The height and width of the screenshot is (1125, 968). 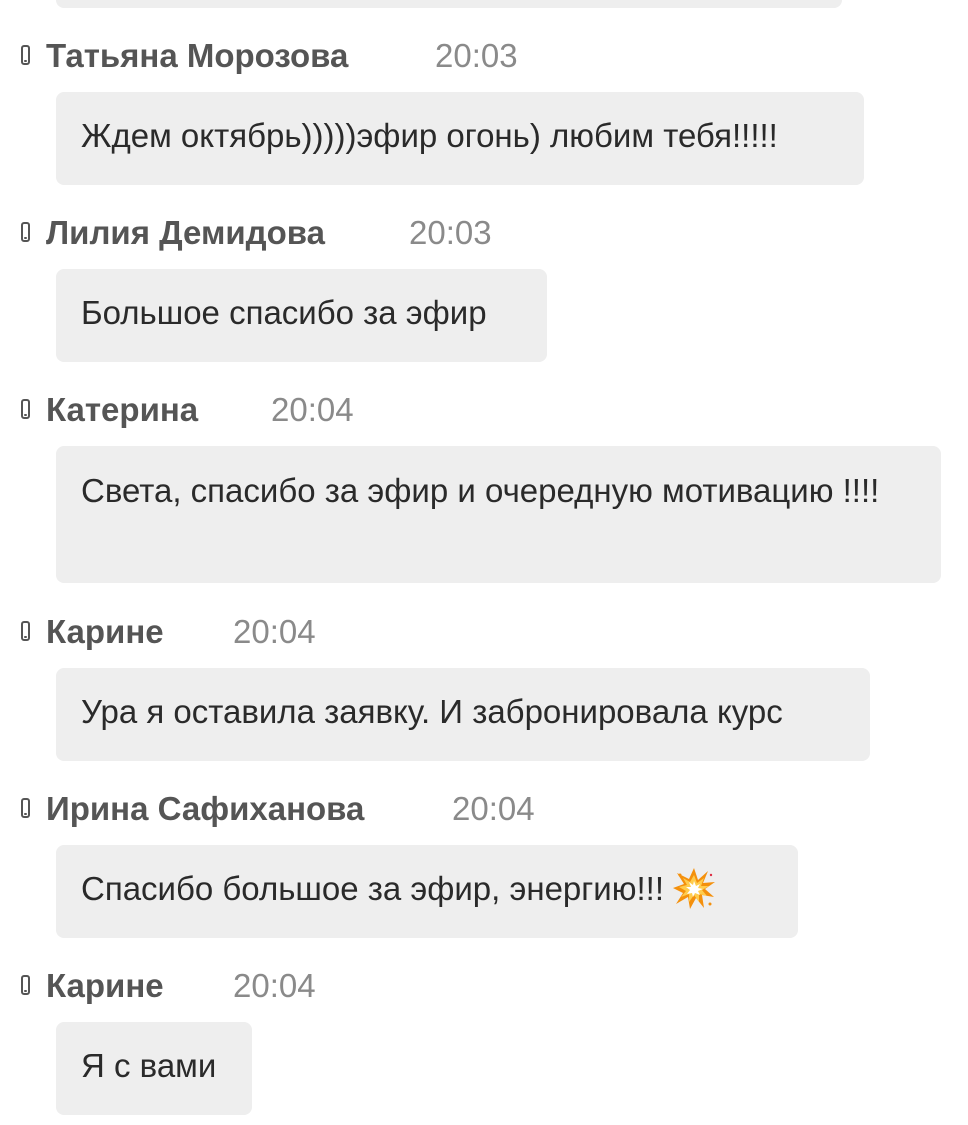 I want to click on message-header: Татьяна Морозова 20:03, so click(x=484, y=56).